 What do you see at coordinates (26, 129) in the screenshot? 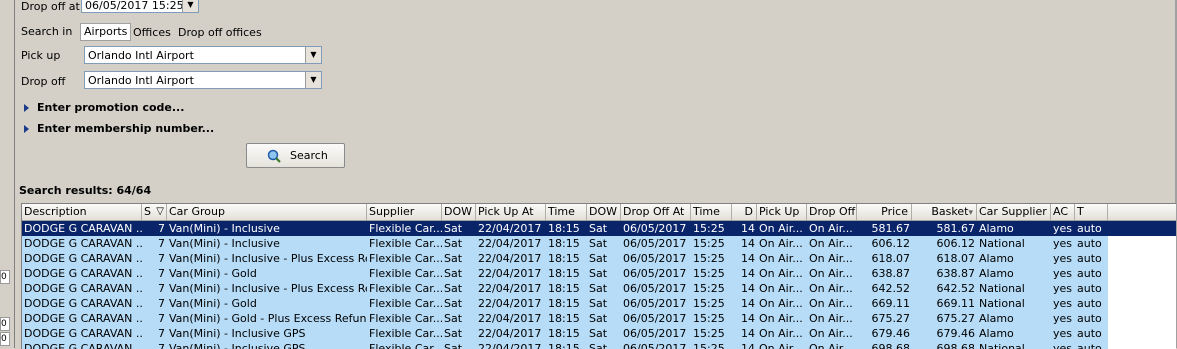
I see `caret-right-icon` at bounding box center [26, 129].